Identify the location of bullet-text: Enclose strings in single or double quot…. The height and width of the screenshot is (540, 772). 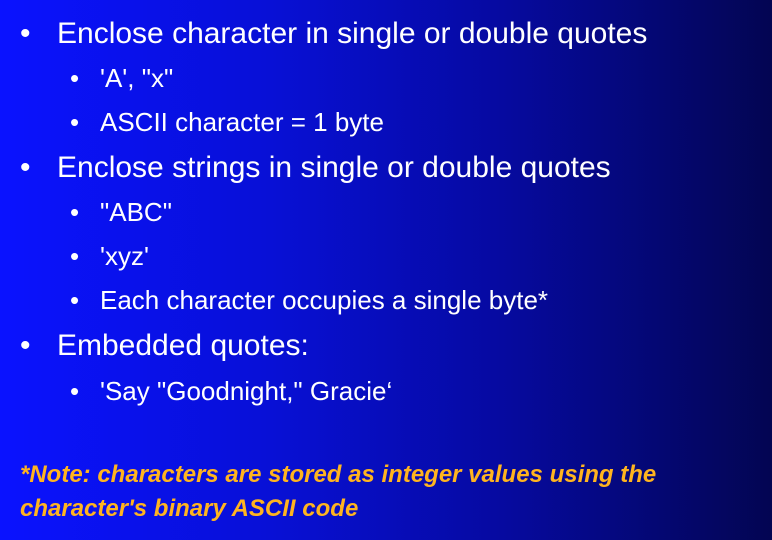
(334, 167).